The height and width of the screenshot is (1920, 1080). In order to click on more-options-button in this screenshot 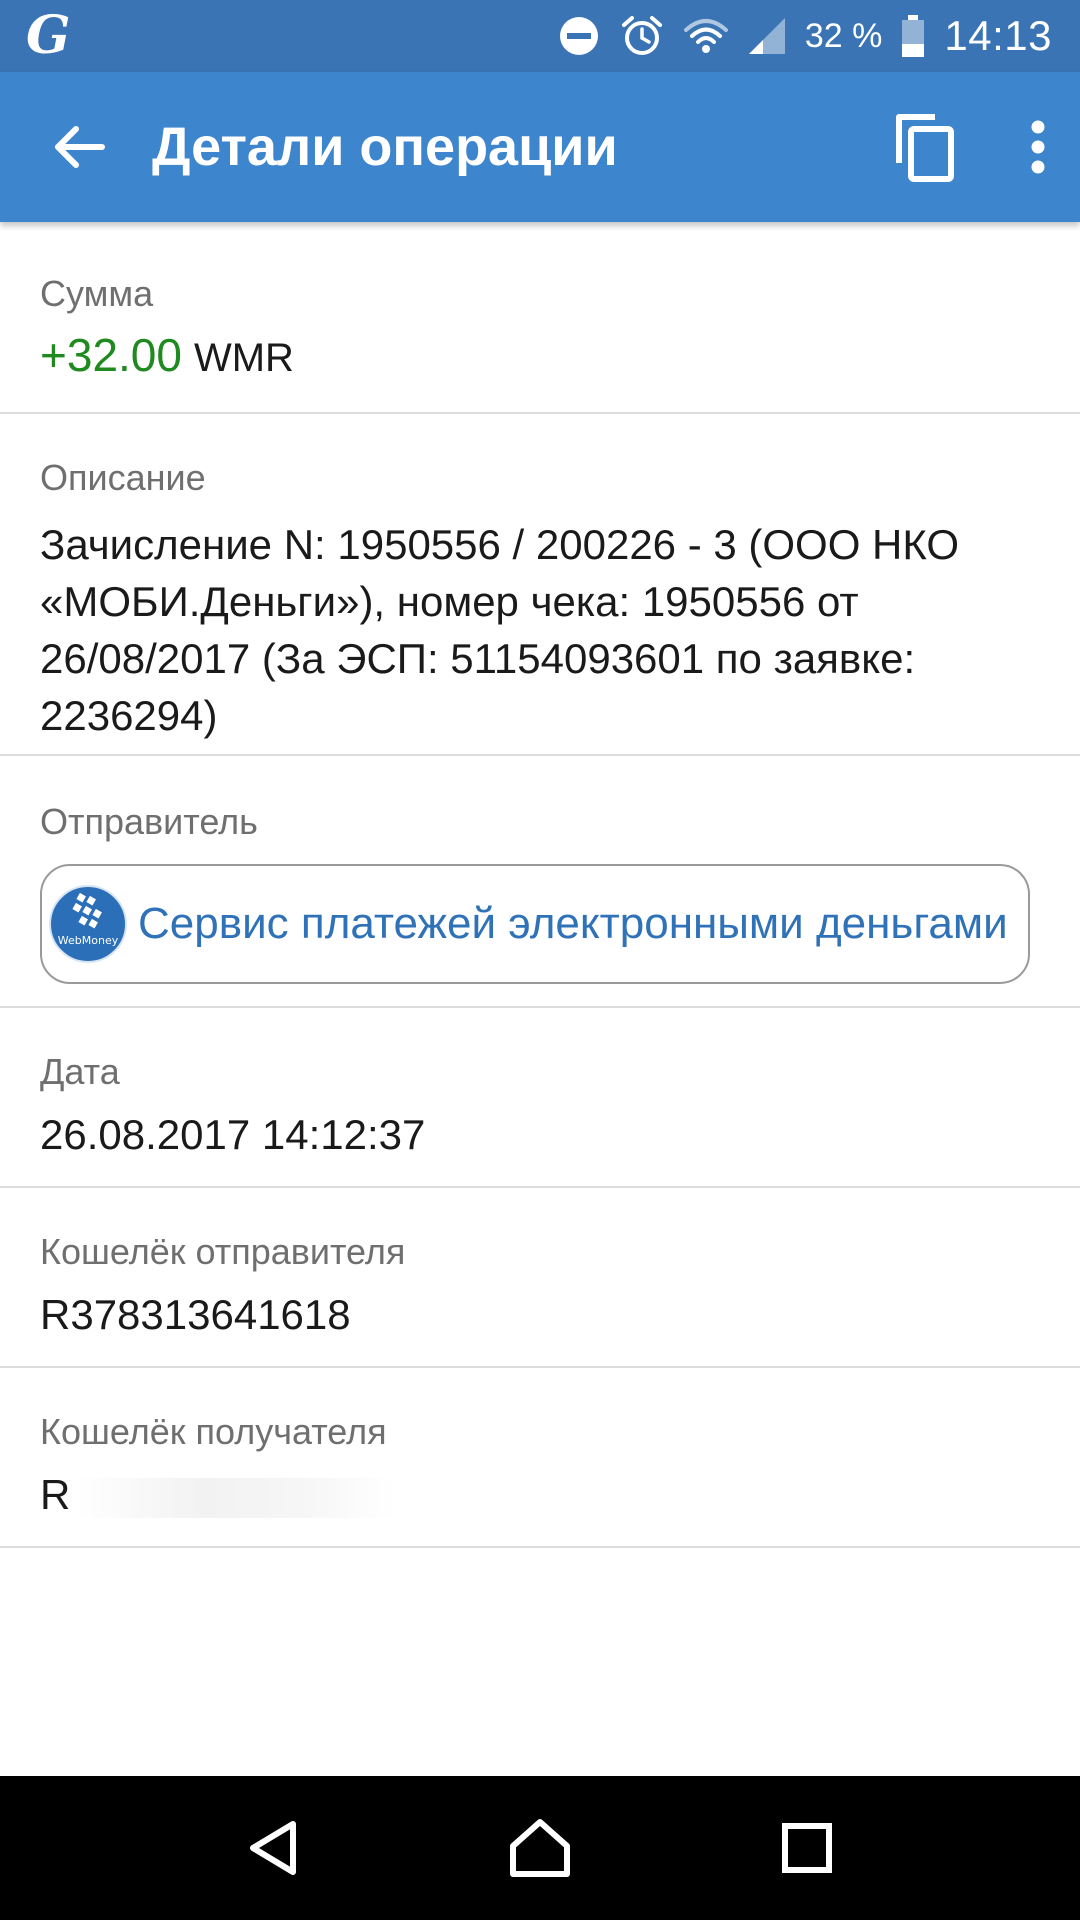, I will do `click(1038, 147)`.